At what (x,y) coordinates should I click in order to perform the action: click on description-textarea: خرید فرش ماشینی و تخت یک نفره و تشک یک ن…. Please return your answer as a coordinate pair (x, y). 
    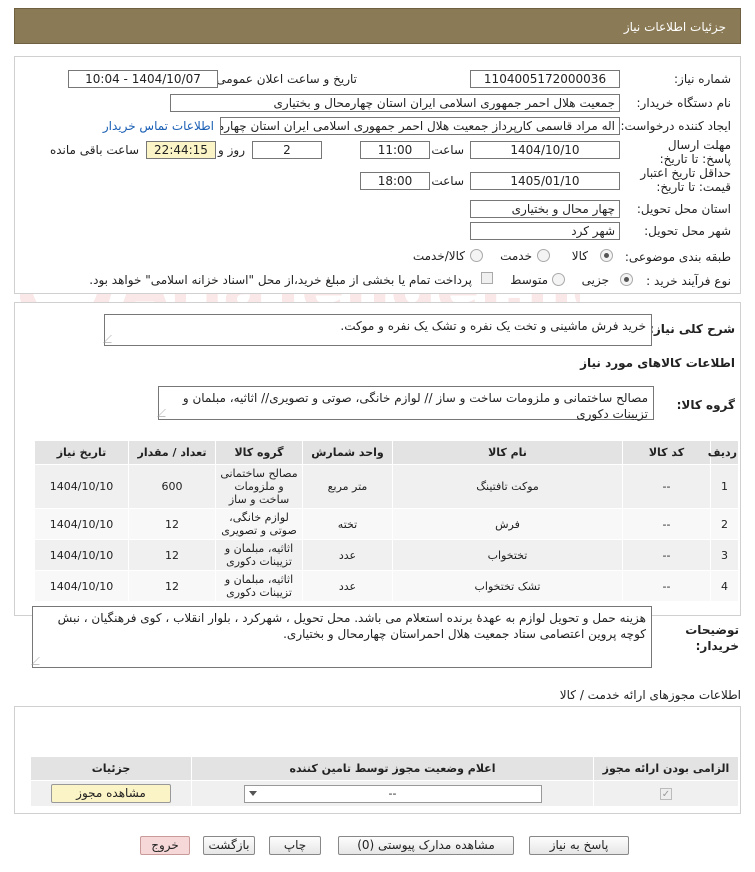
    Looking at the image, I should click on (377, 330).